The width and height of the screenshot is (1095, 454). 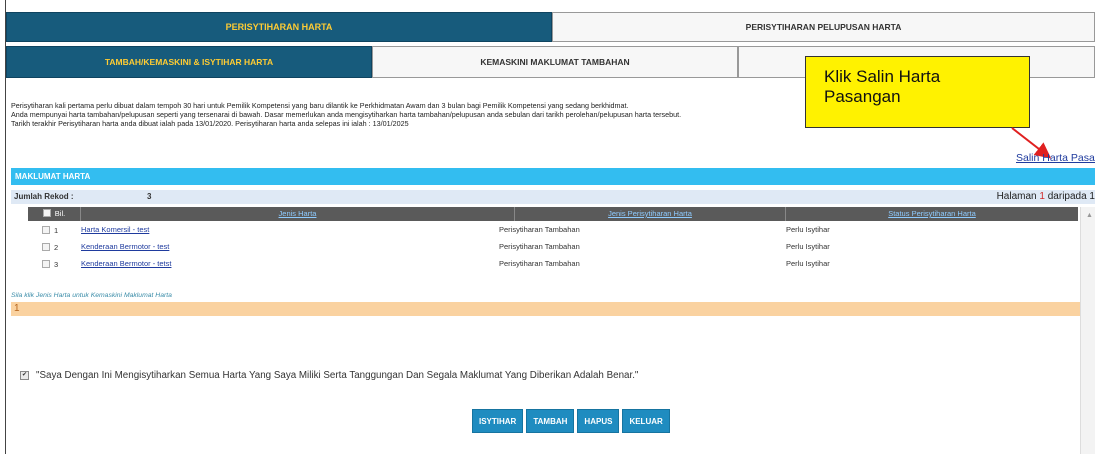 I want to click on header-jenis-perisytiharan: Jenis Perisytiharan Harta, so click(x=649, y=214).